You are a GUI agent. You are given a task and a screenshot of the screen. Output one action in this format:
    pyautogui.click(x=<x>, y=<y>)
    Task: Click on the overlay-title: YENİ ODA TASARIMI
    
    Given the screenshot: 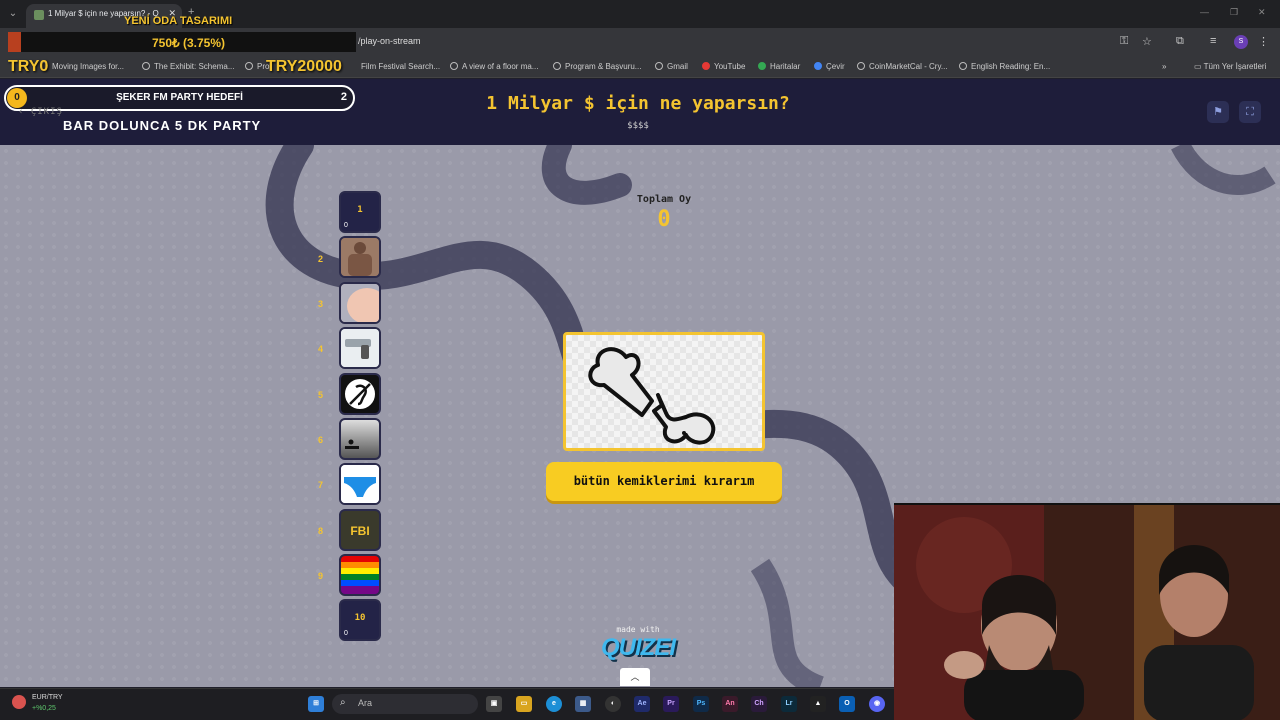 What is the action you would take?
    pyautogui.click(x=178, y=21)
    